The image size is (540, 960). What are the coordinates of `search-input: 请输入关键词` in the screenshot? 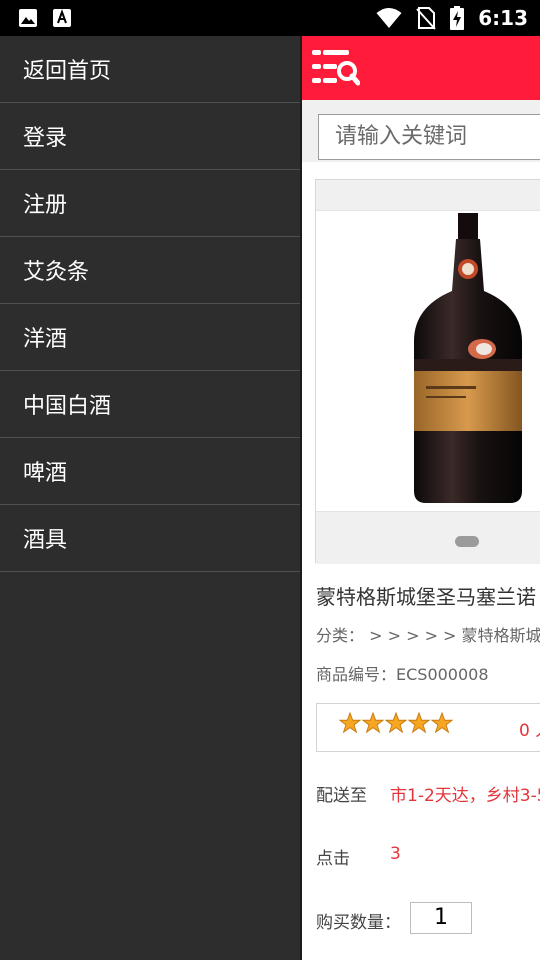 It's located at (429, 137).